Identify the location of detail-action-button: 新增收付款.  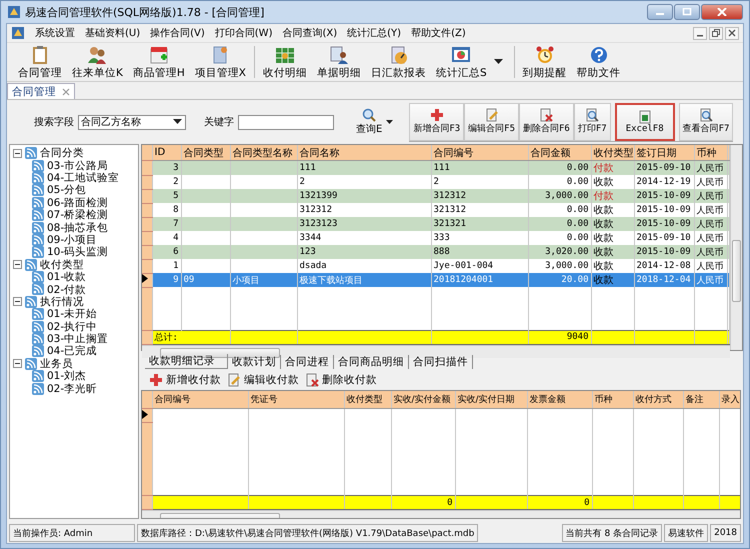
(185, 380).